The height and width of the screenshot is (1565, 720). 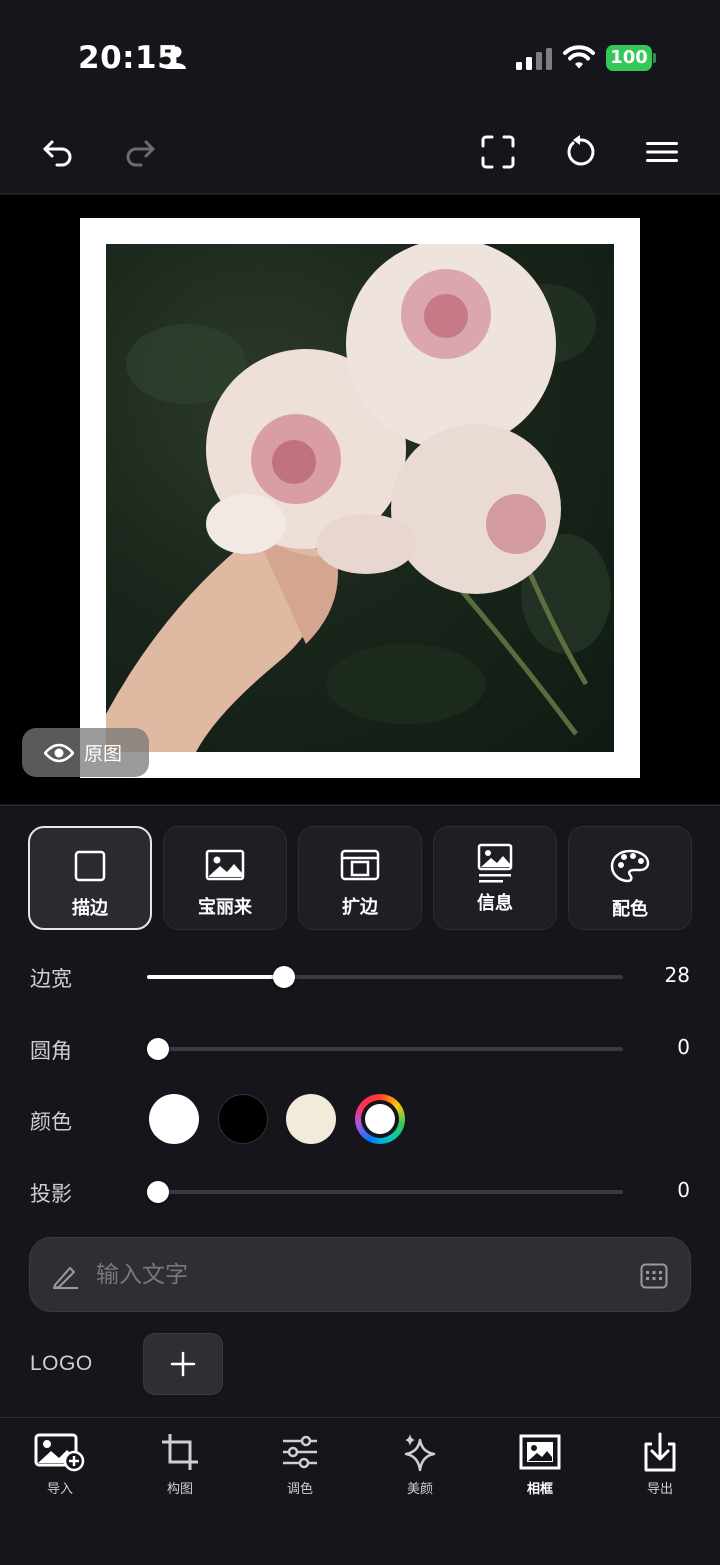 I want to click on menu-button, so click(x=662, y=152).